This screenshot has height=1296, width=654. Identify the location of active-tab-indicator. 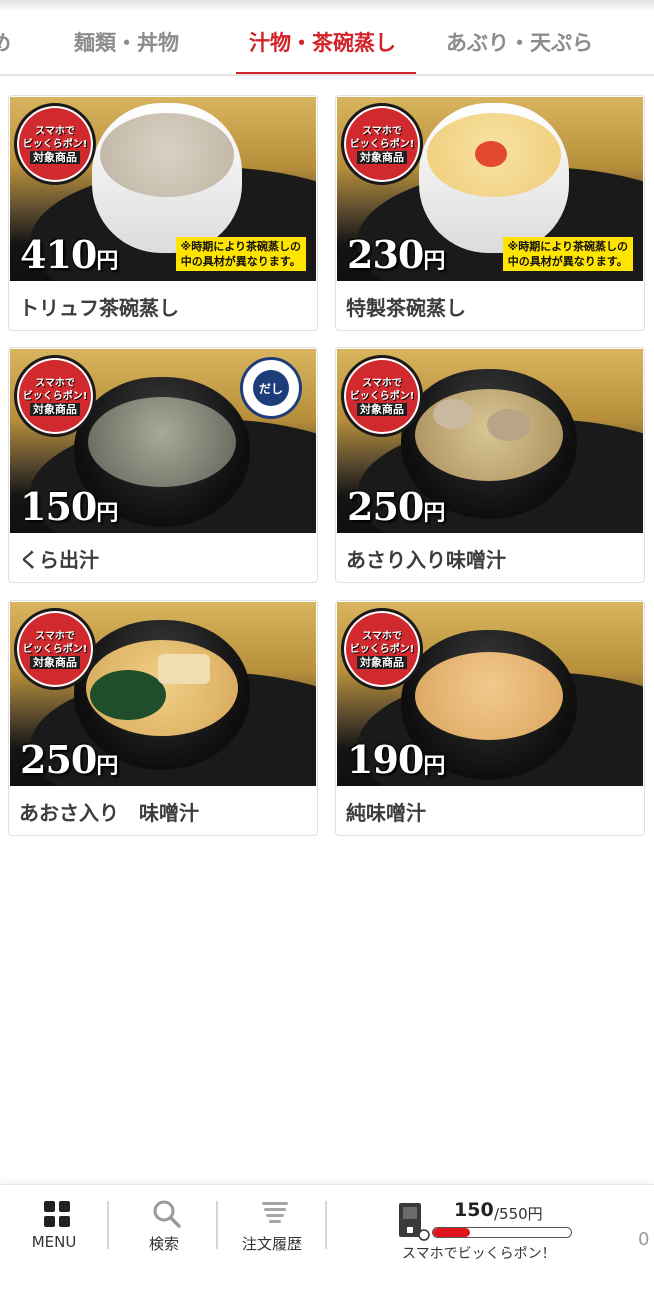
(326, 73).